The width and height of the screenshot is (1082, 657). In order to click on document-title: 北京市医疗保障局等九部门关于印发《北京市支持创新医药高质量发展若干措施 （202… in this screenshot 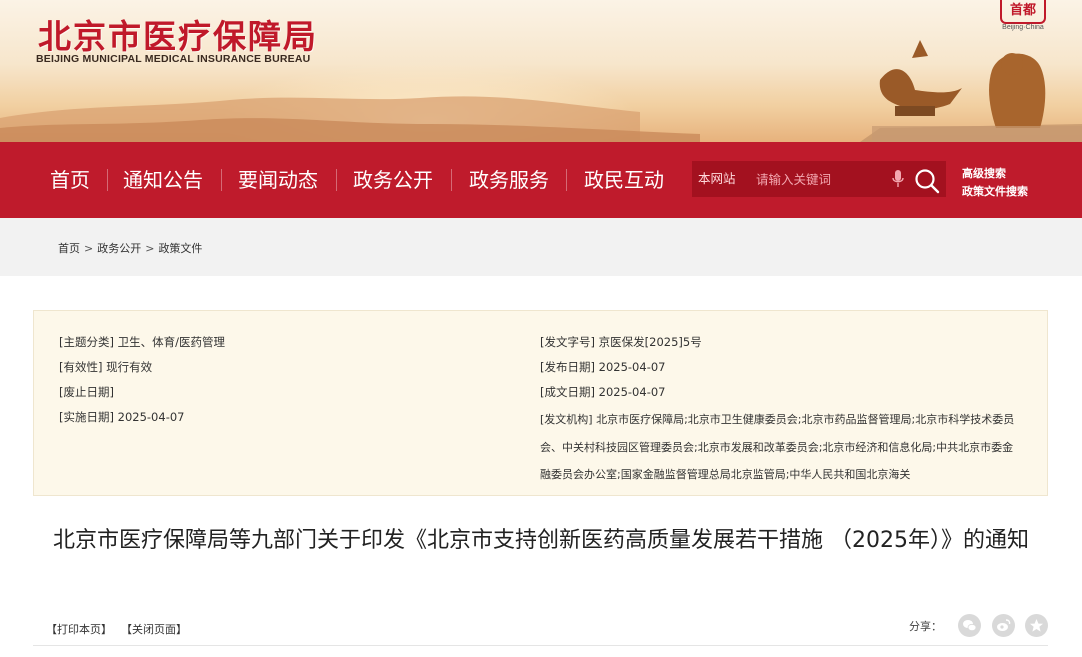, I will do `click(541, 540)`.